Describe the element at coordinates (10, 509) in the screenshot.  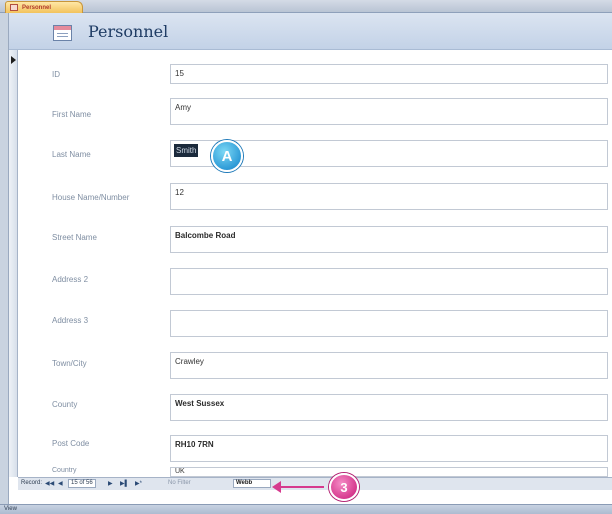
I see `status-text: View` at that location.